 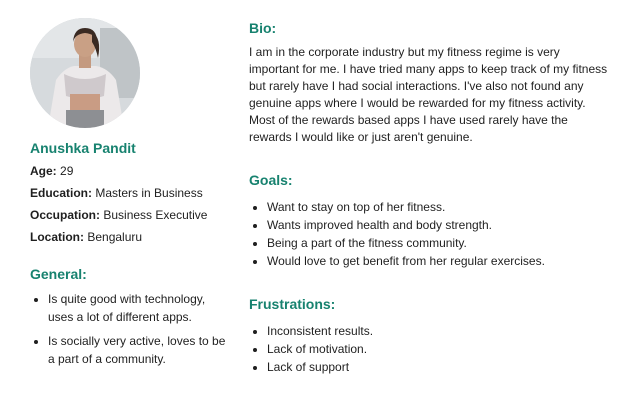 What do you see at coordinates (57, 237) in the screenshot?
I see `location-label: Location:` at bounding box center [57, 237].